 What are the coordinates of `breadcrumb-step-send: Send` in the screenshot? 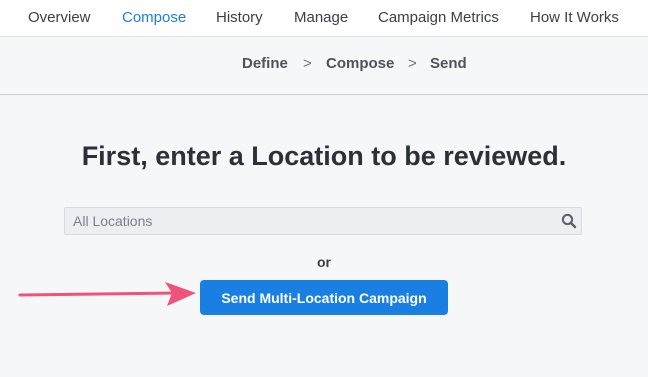 It's located at (448, 63).